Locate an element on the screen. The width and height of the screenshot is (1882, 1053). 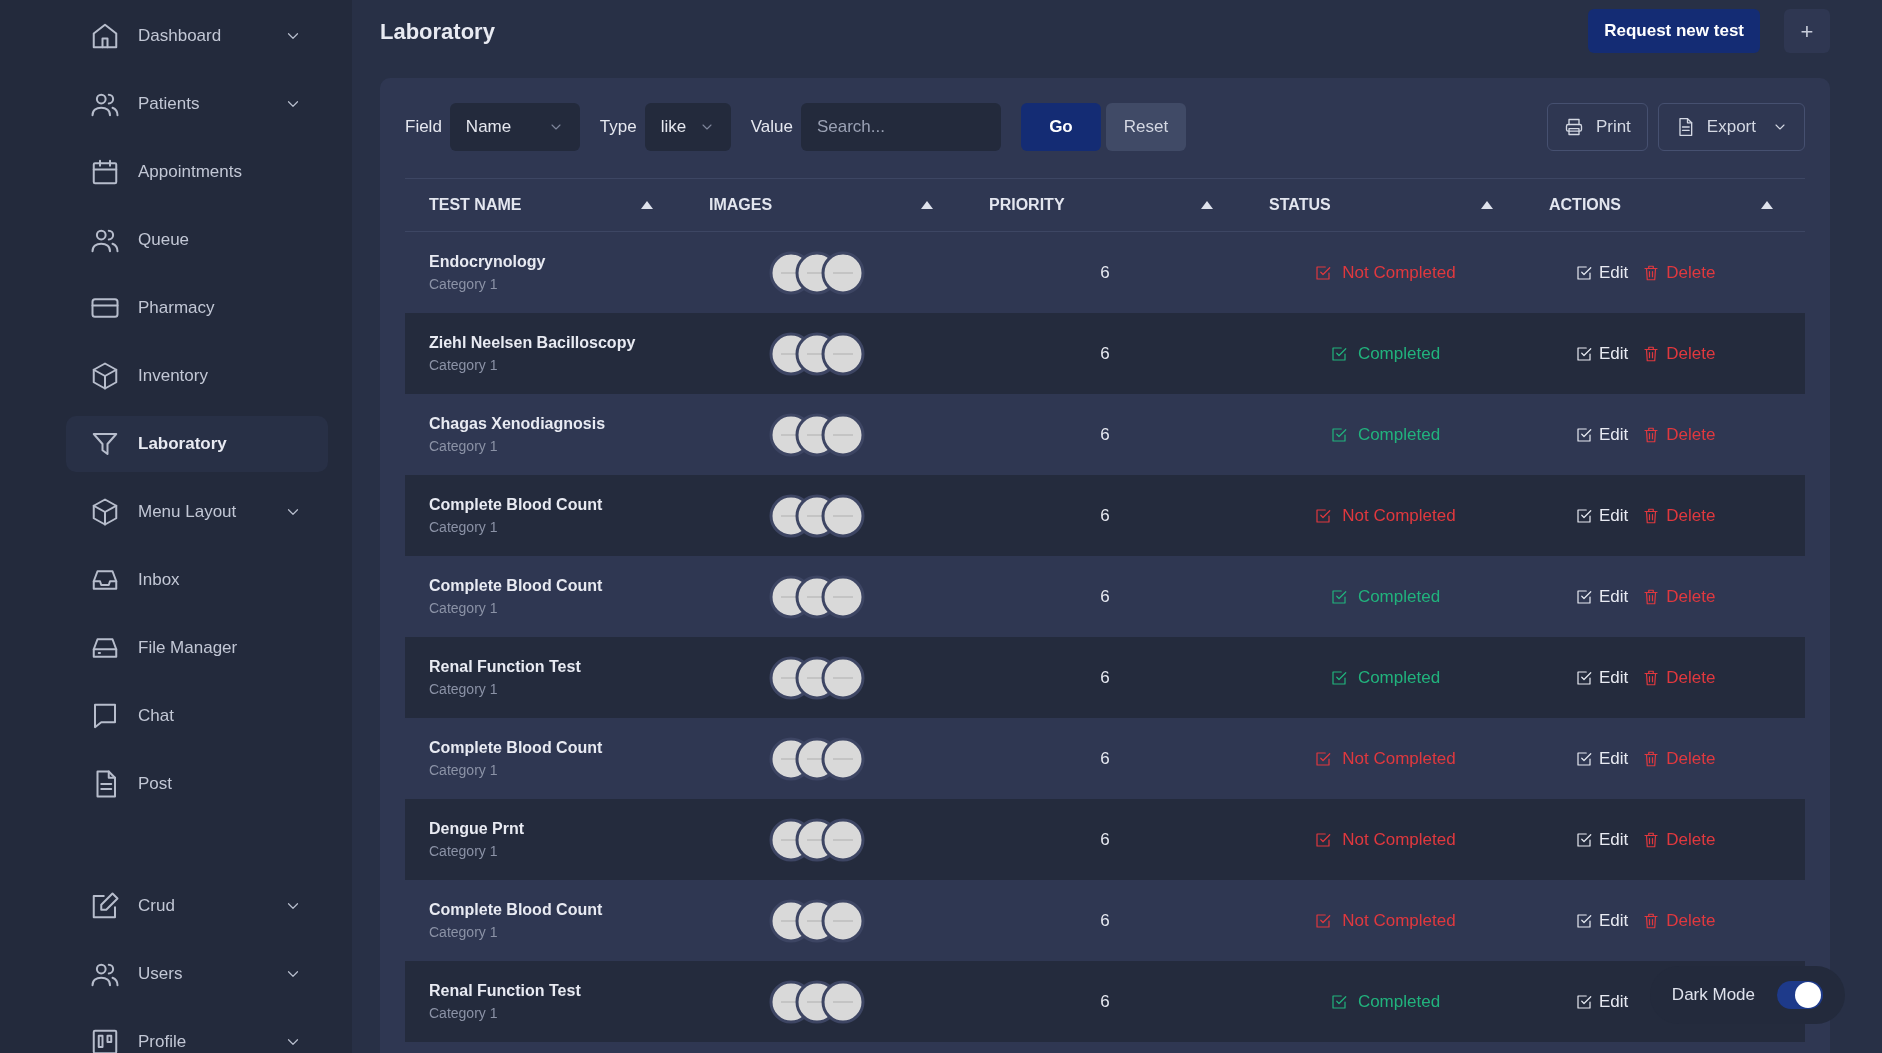
sidebar-item: Crud is located at coordinates (197, 906).